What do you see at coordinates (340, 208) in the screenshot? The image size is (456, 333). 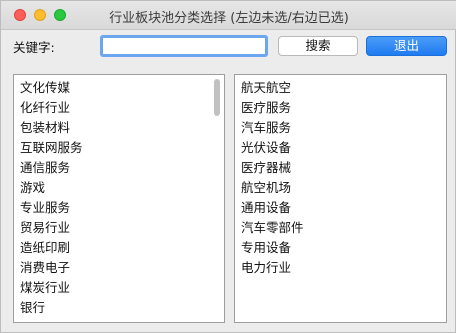 I see `list-item: 通用设备` at bounding box center [340, 208].